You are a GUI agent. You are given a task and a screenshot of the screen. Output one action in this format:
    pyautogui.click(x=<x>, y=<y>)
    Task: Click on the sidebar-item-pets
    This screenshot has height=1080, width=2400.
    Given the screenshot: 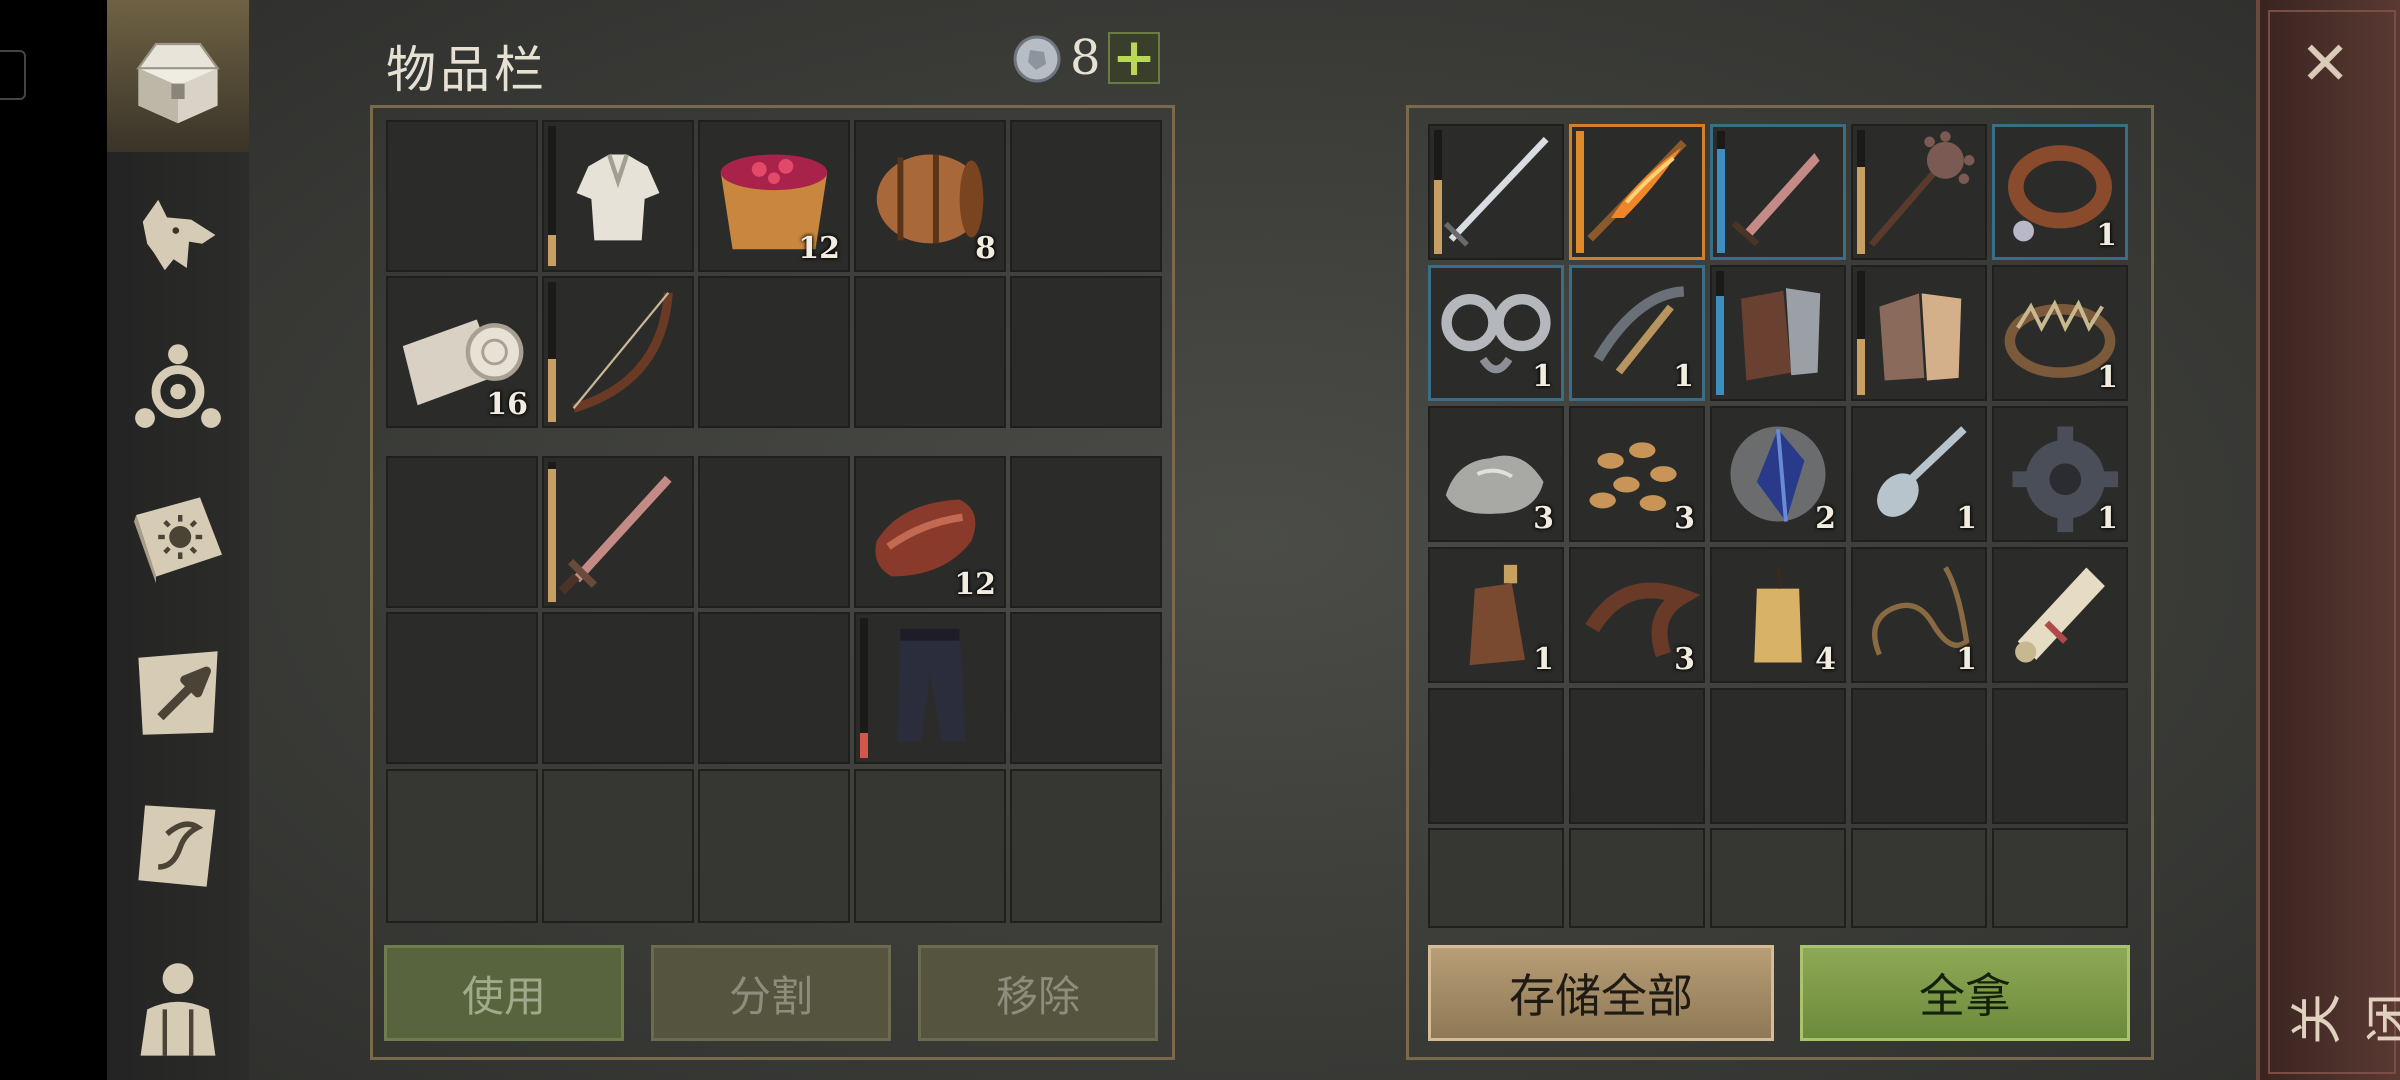 What is the action you would take?
    pyautogui.click(x=178, y=235)
    